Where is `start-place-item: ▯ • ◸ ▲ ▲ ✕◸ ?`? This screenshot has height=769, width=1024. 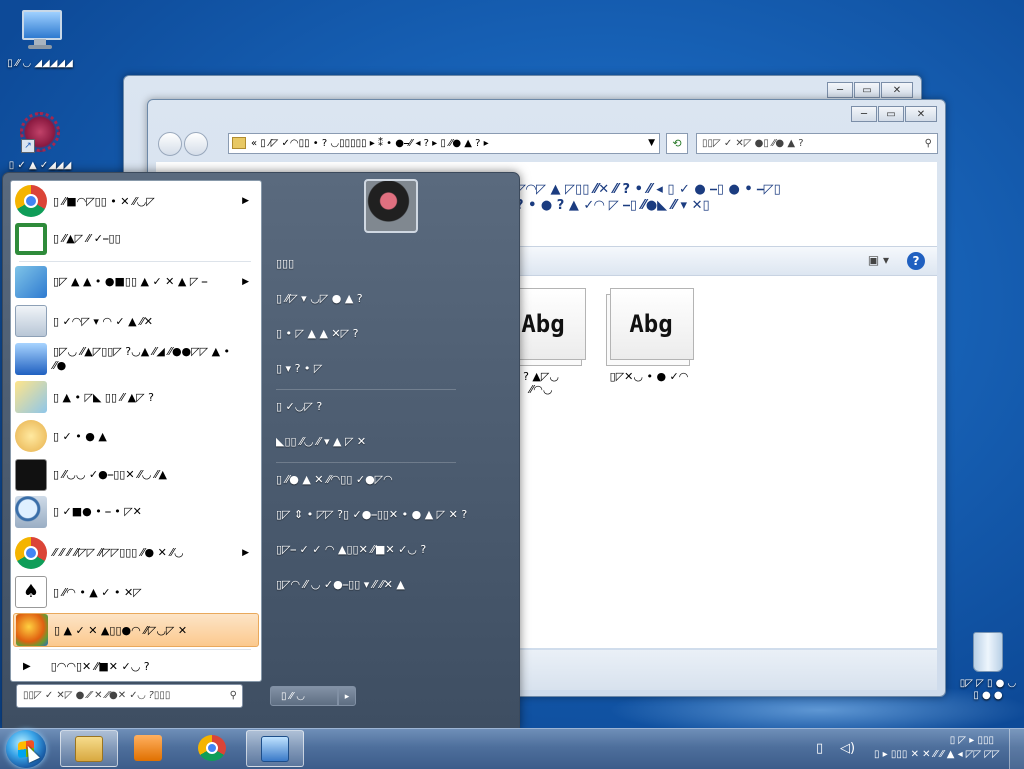 start-place-item: ▯ • ◸ ▲ ▲ ✕◸ ? is located at coordinates (371, 334).